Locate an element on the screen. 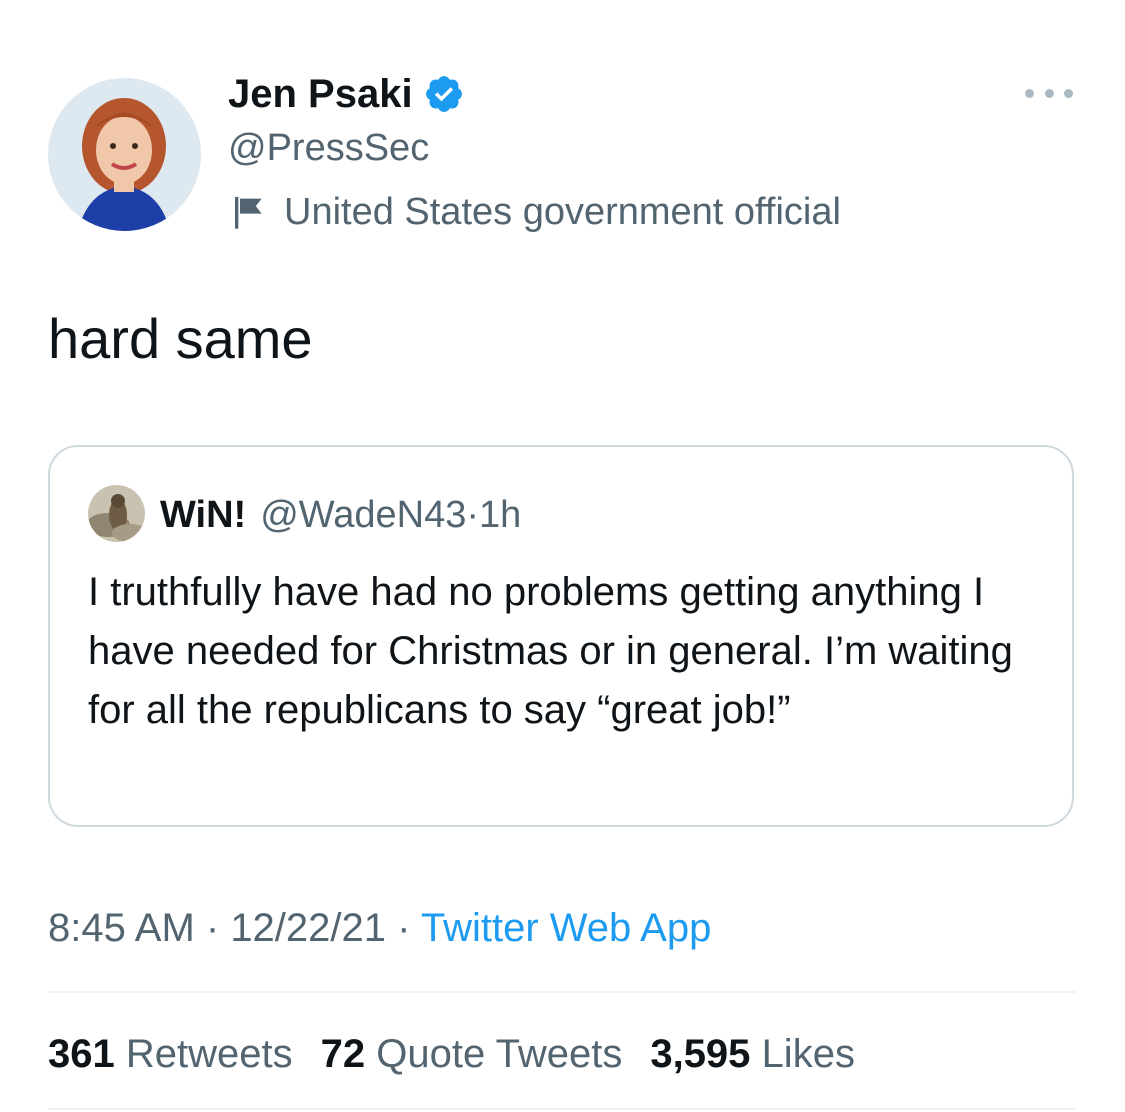 This screenshot has width=1125, height=1112. quote-tweets-stat: 72 Quote Tweets is located at coordinates (472, 1054).